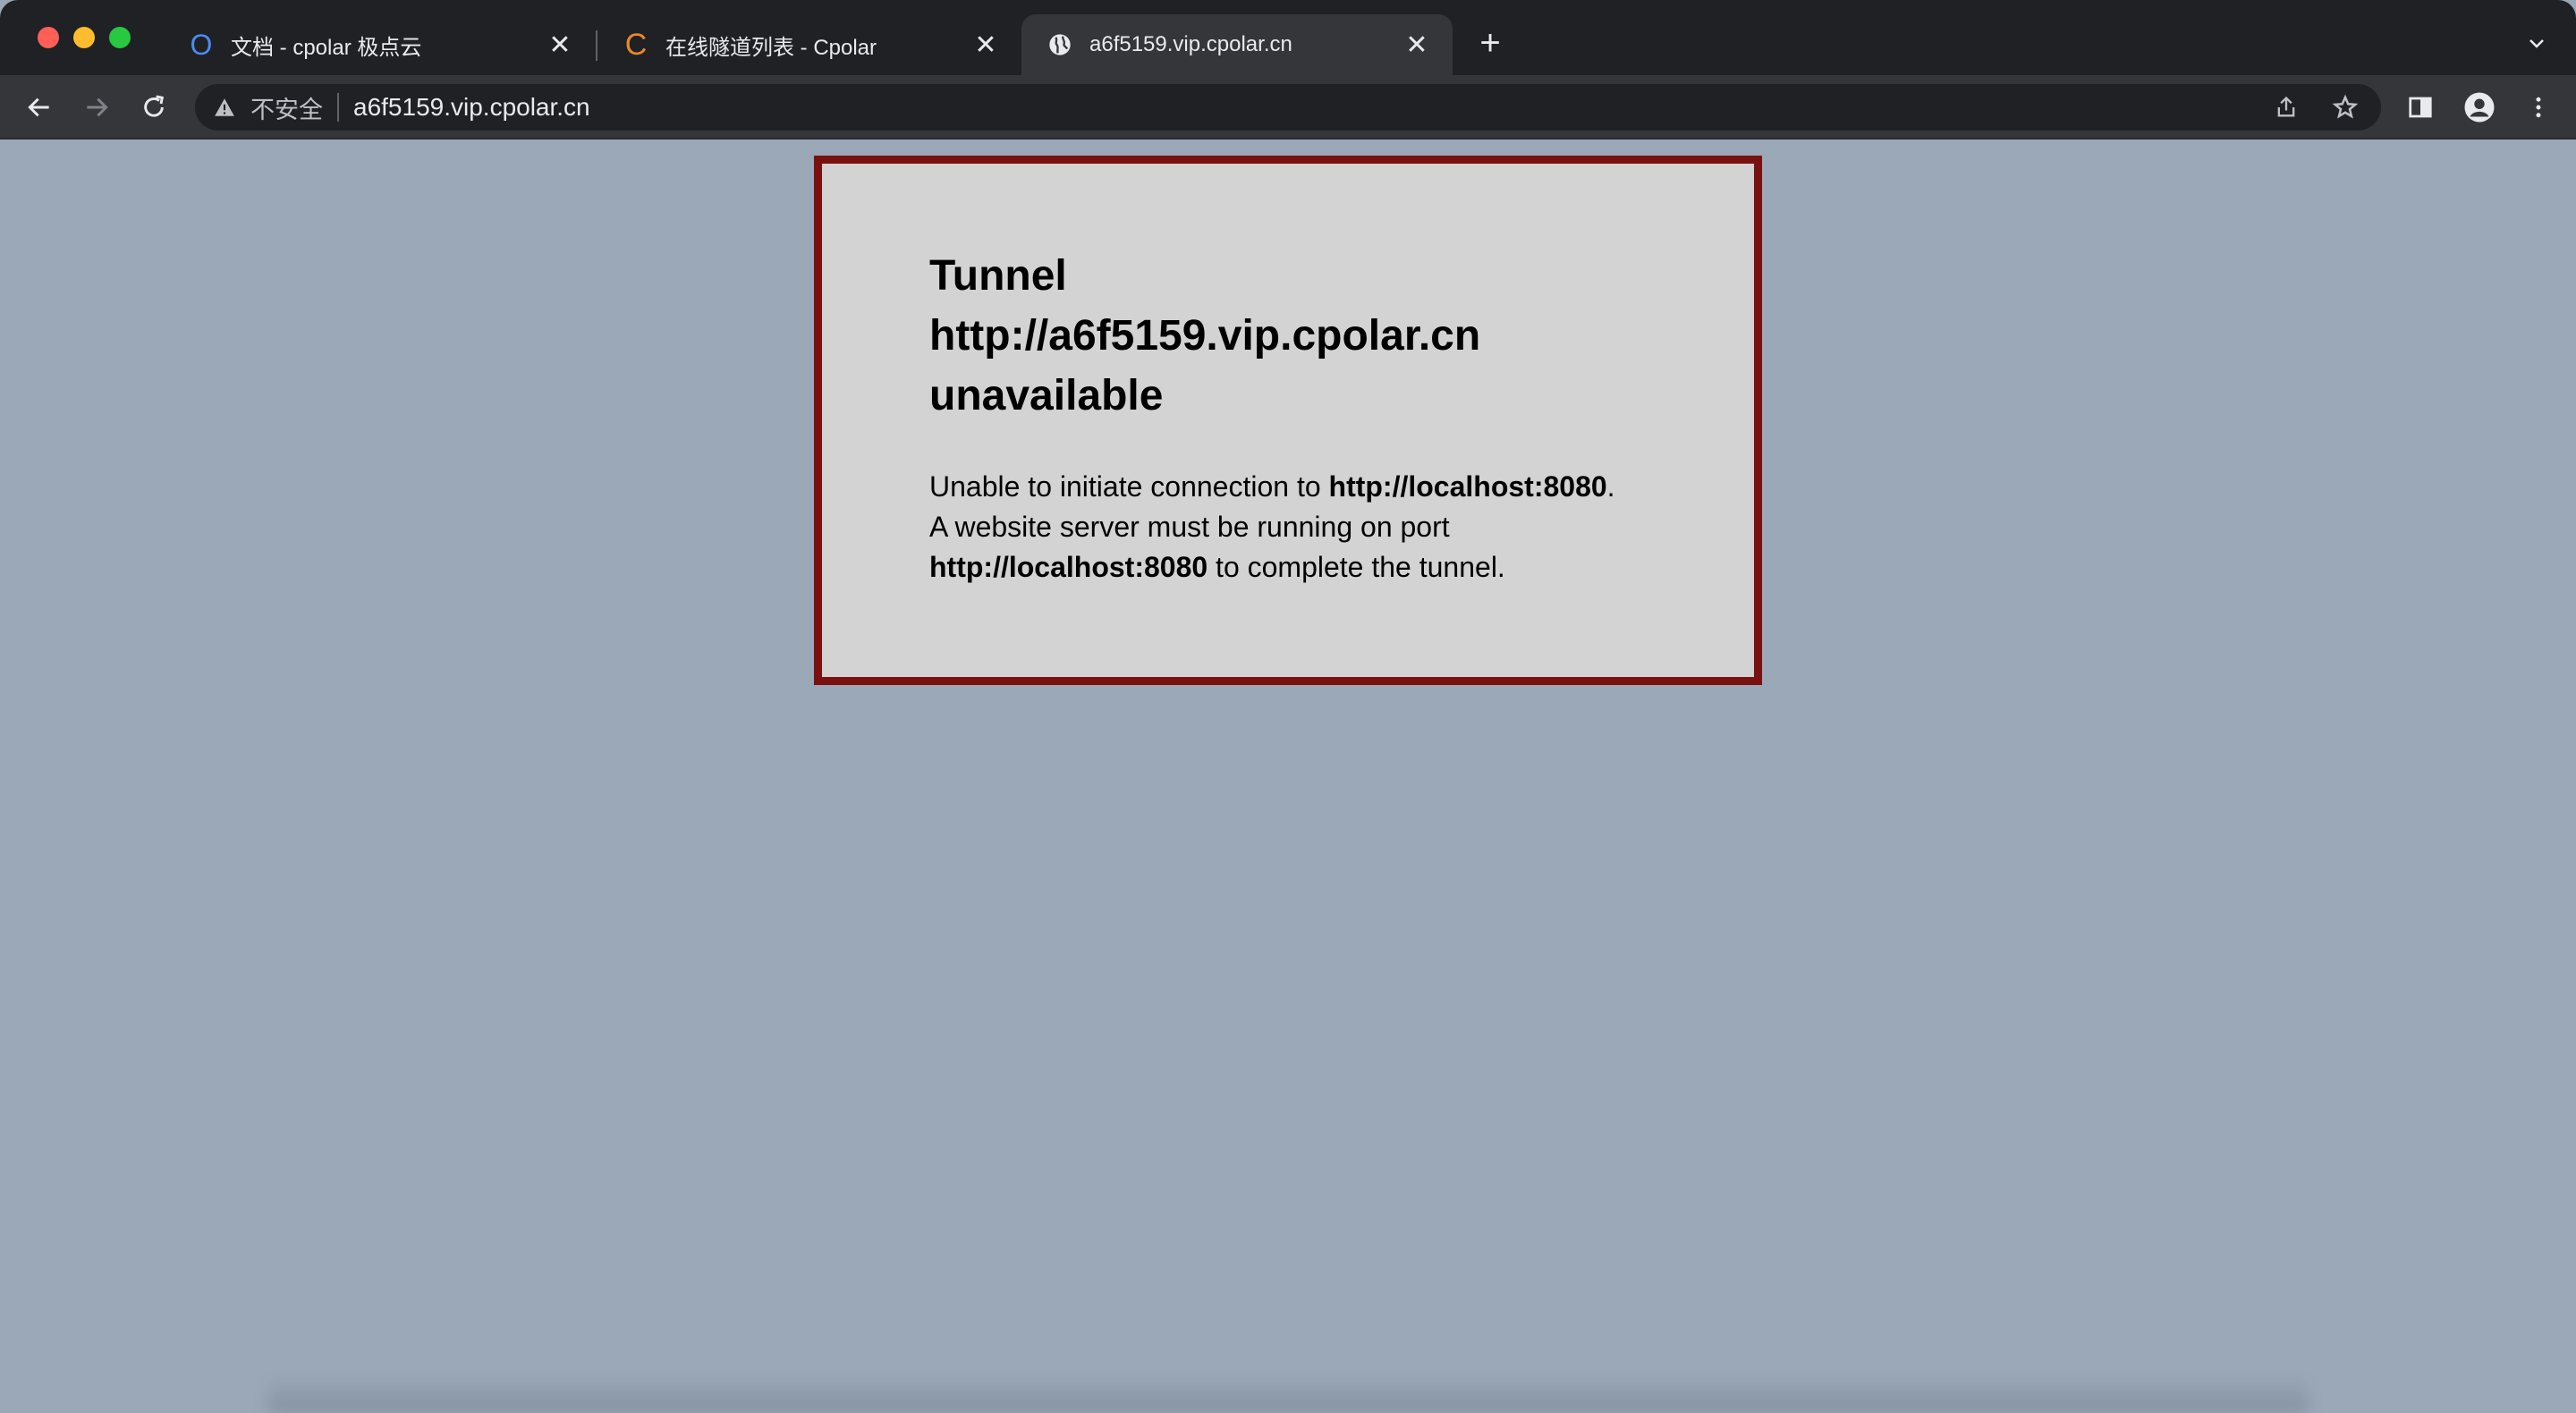 This screenshot has height=1413, width=2576. I want to click on kebab-menu-icon, so click(2538, 107).